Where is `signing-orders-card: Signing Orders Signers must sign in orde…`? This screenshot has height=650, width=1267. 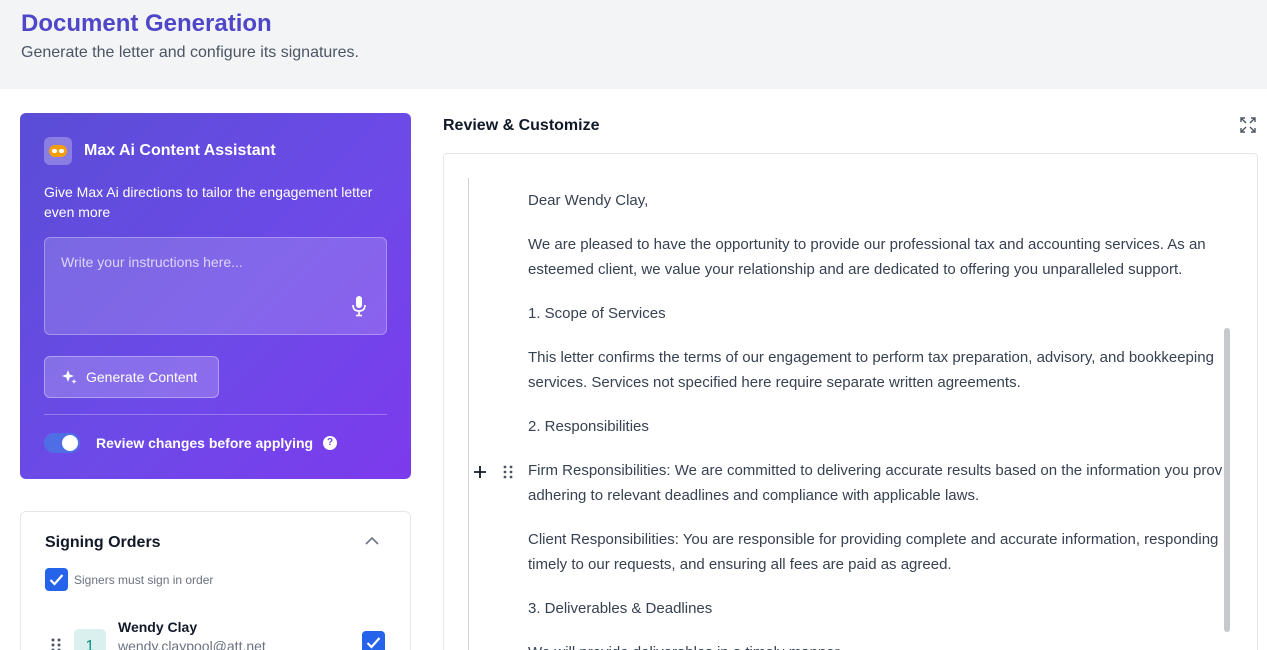 signing-orders-card: Signing Orders Signers must sign in orde… is located at coordinates (215, 580).